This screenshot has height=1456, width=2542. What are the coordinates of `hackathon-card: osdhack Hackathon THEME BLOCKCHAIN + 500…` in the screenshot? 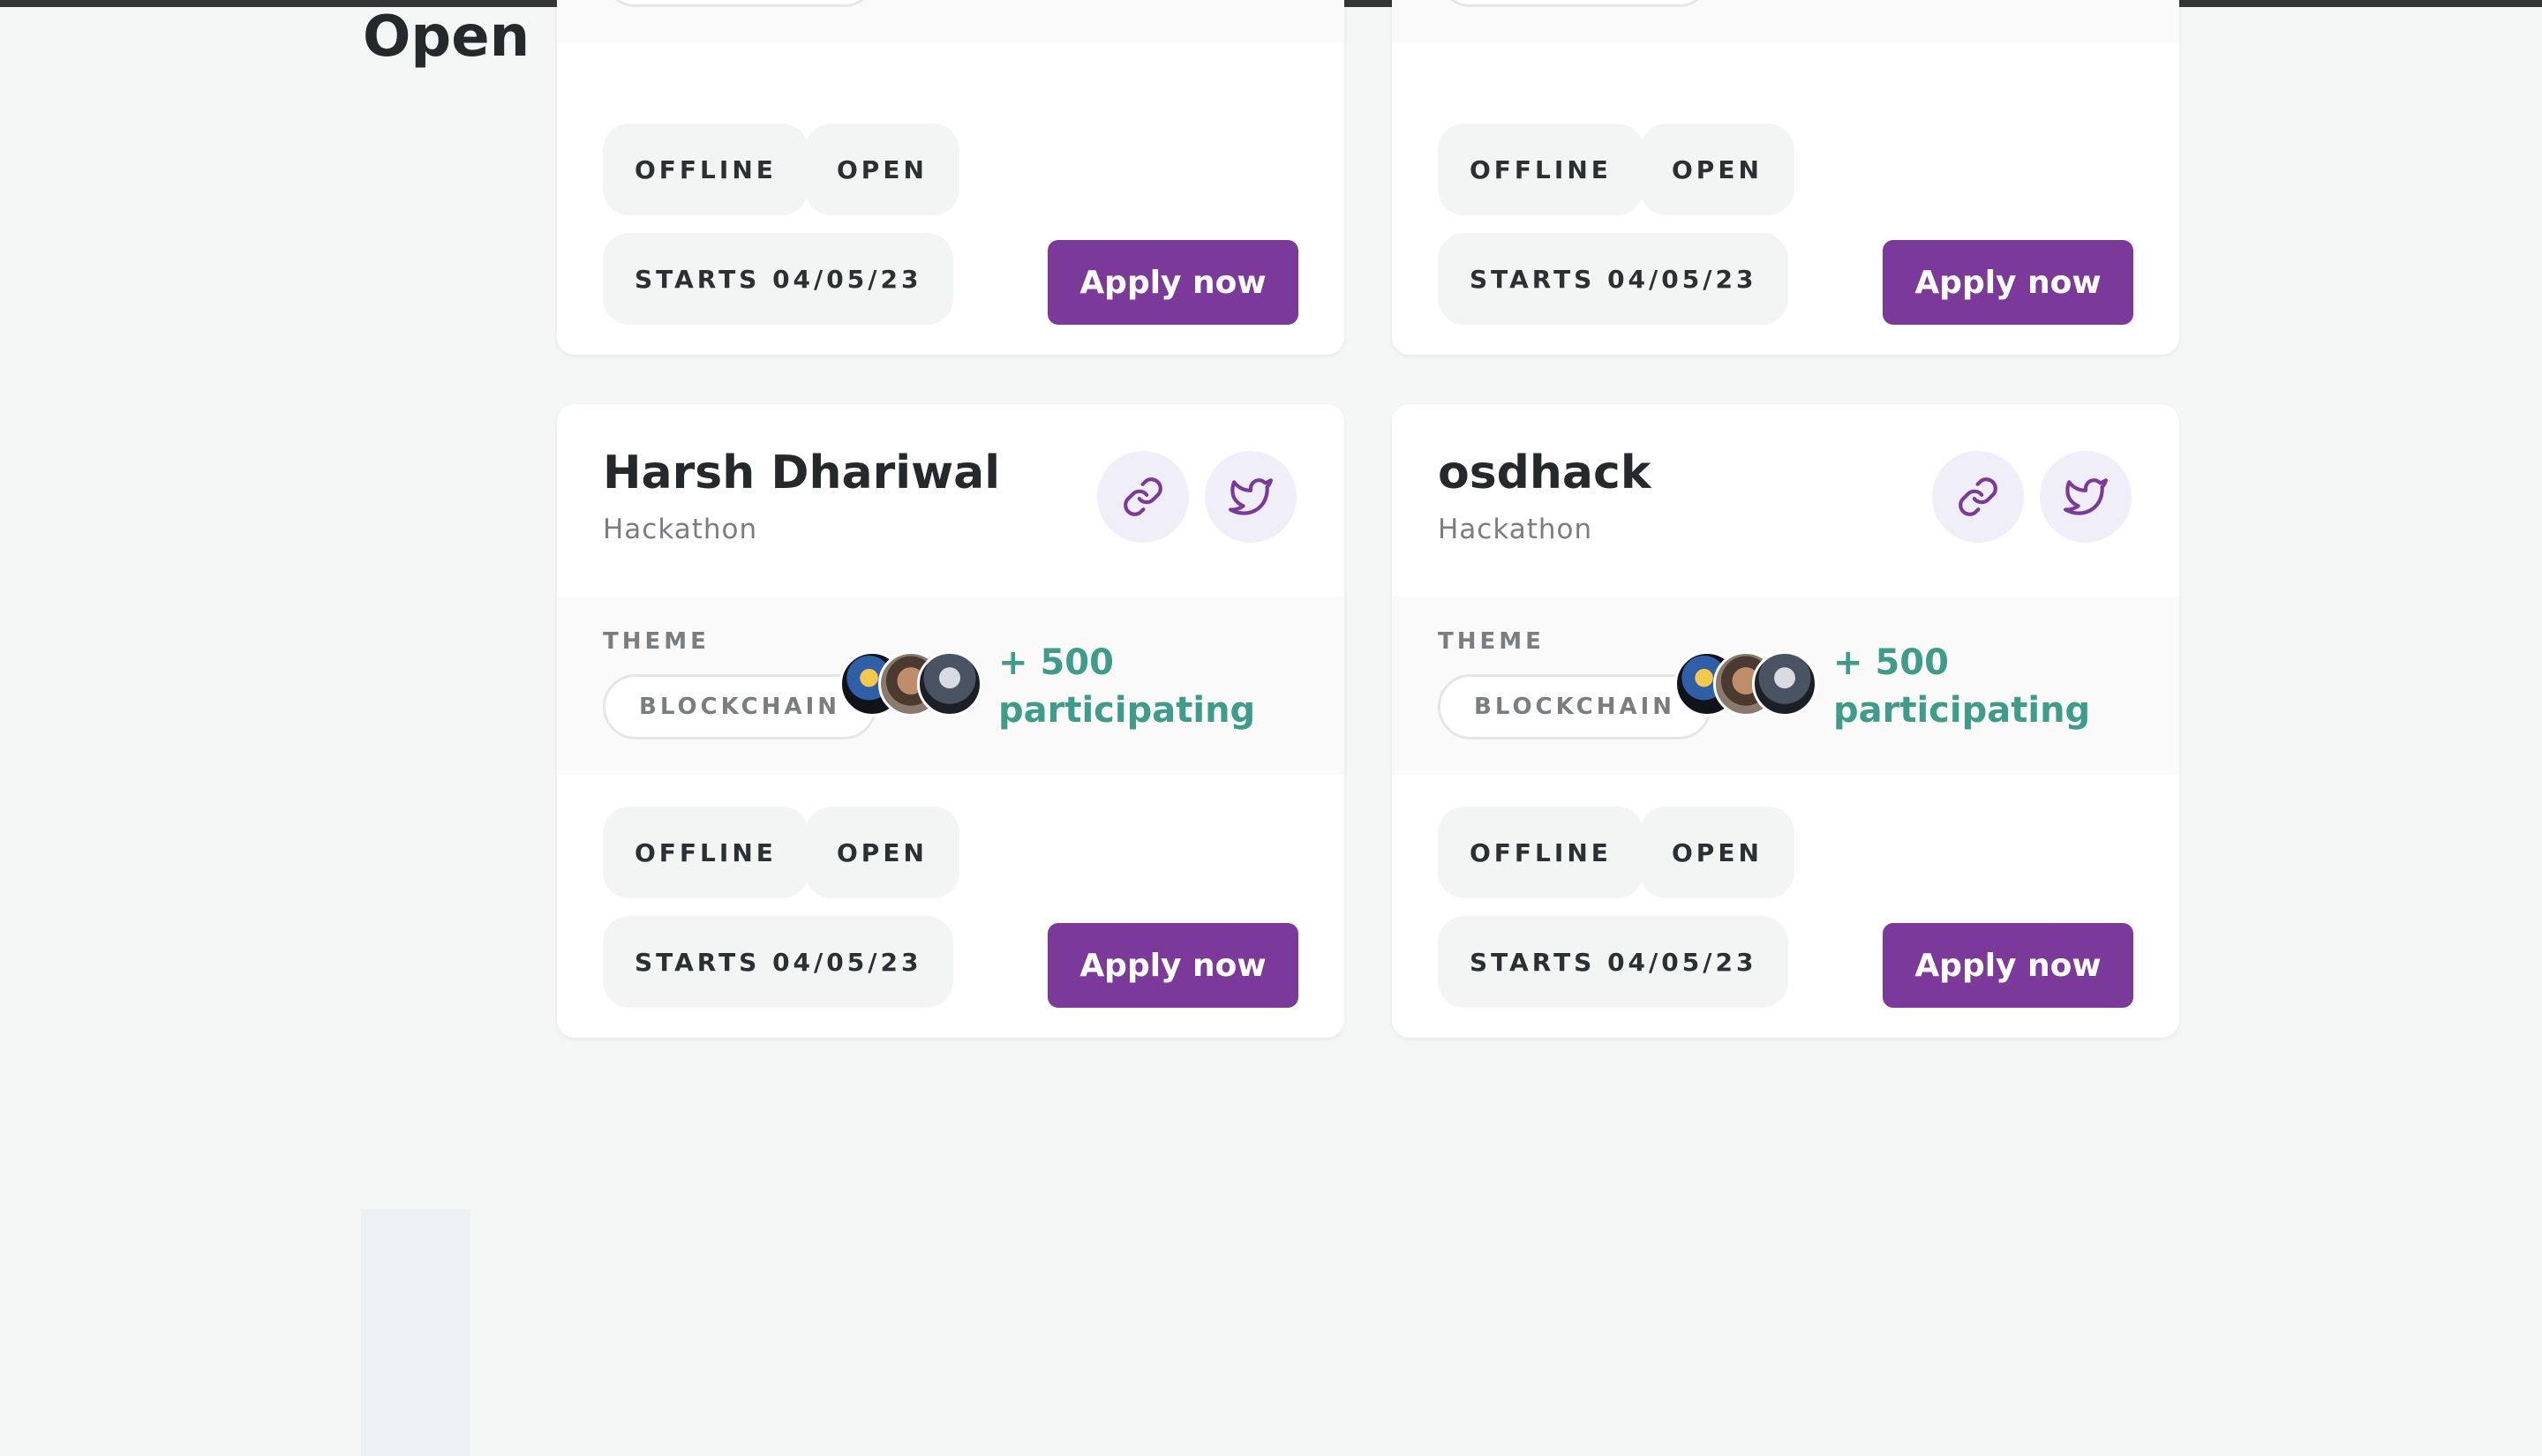 It's located at (1785, 721).